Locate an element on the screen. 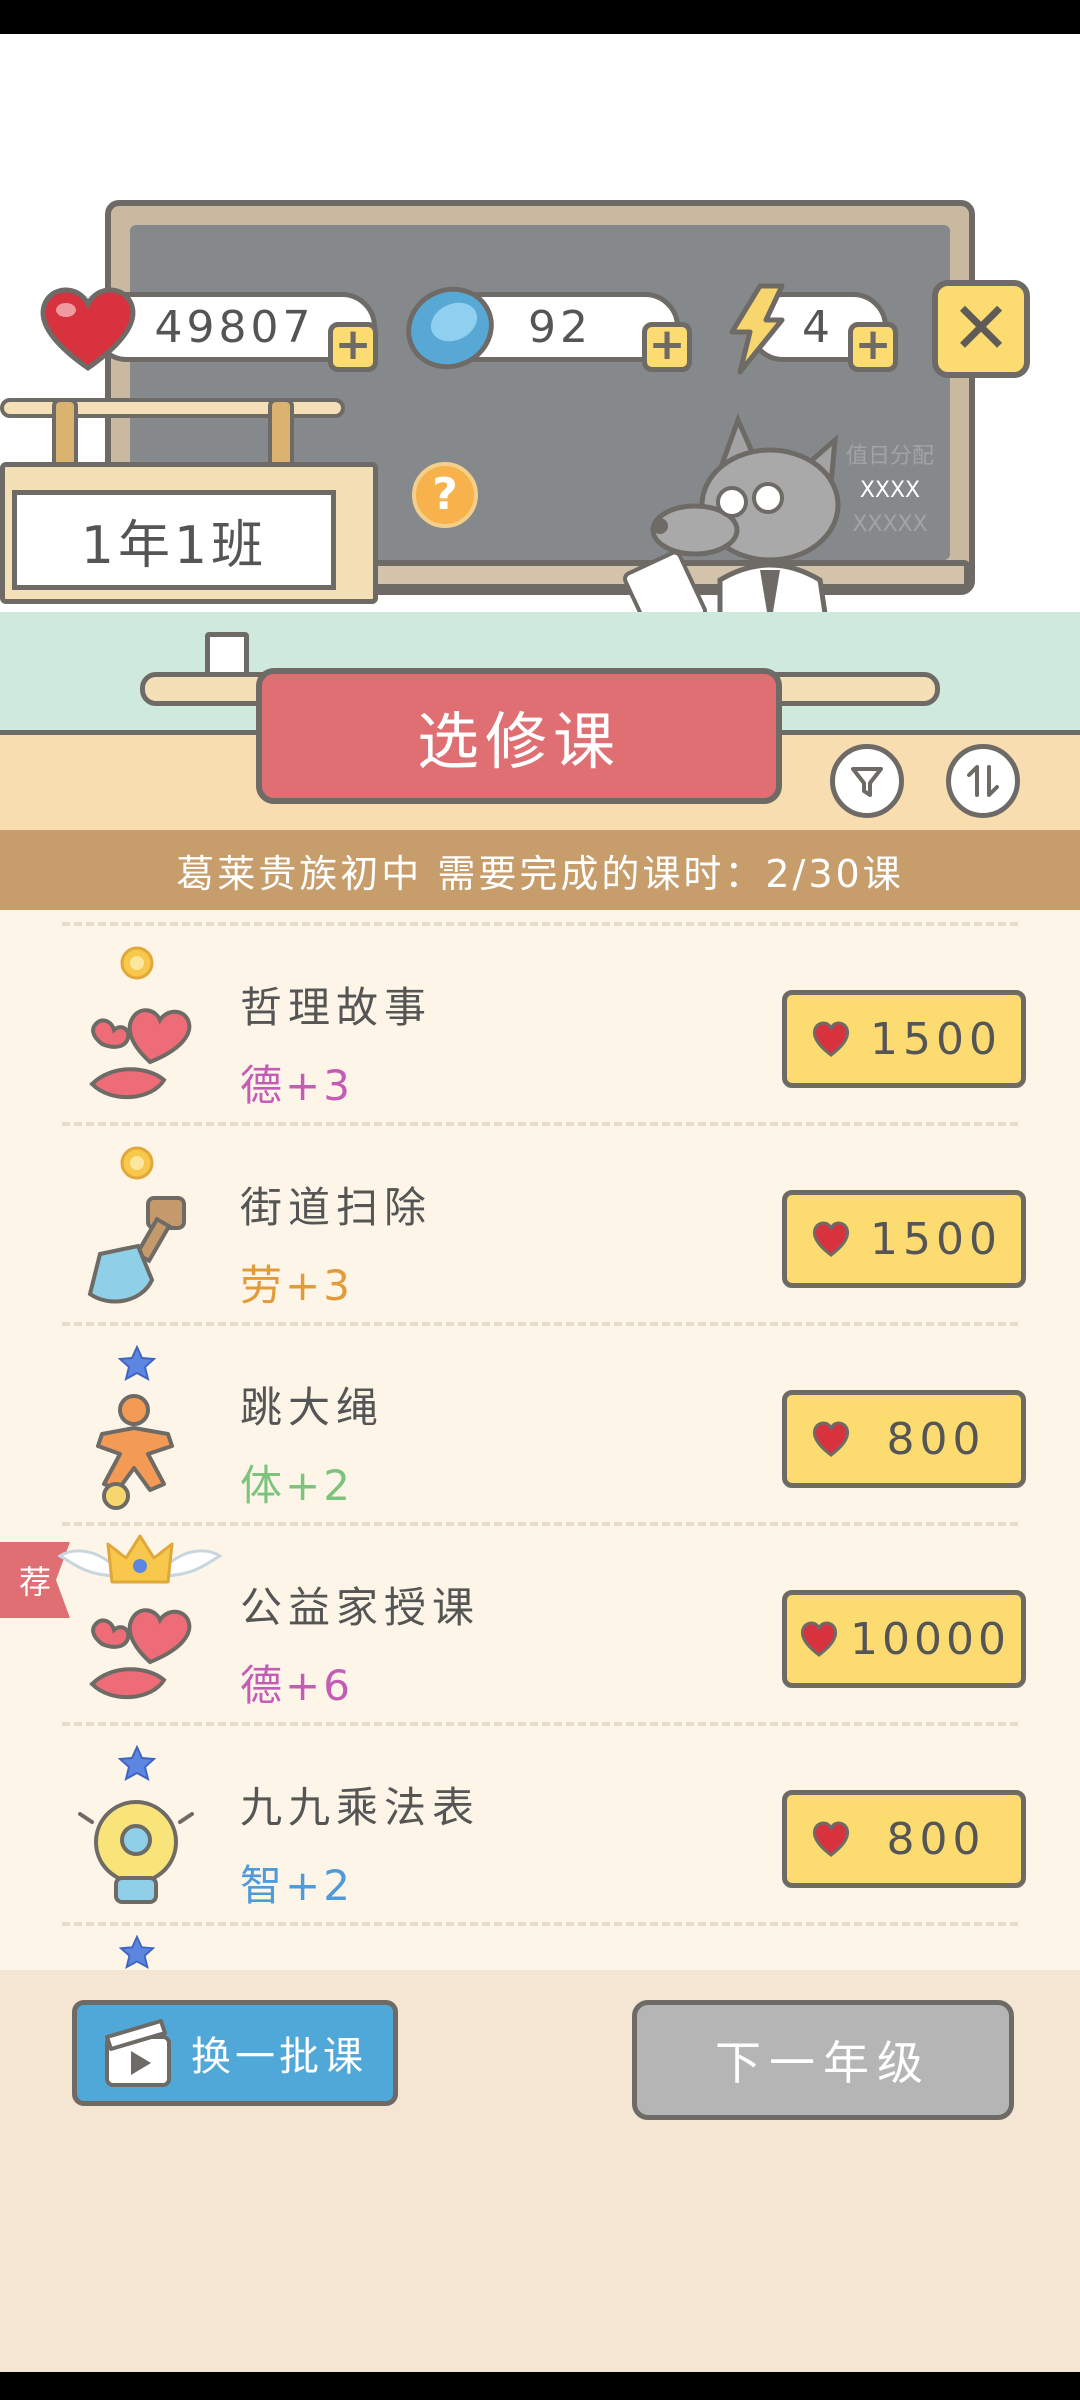  hearts-value: 49807 is located at coordinates (234, 327).